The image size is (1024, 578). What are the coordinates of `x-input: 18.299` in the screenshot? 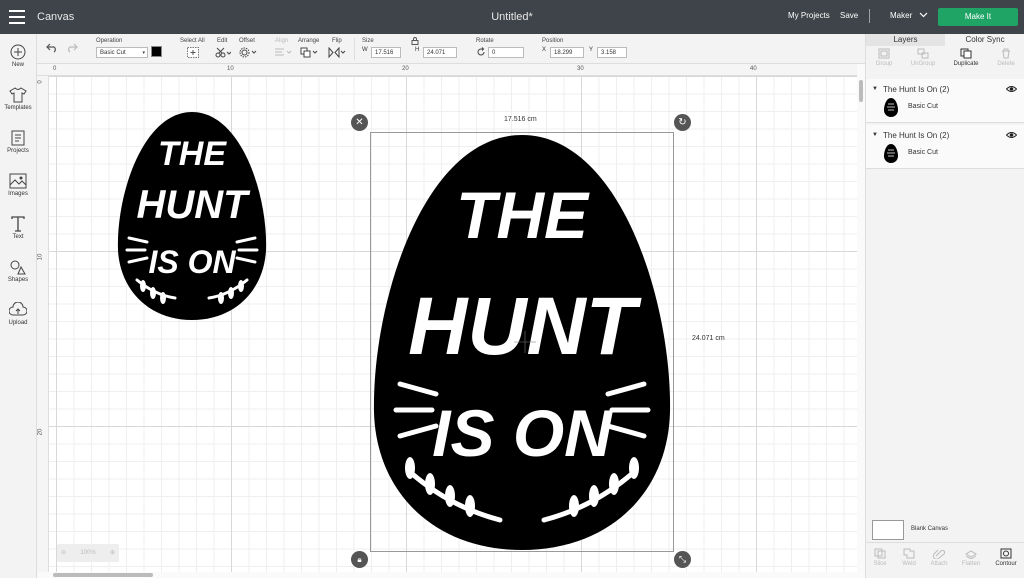 It's located at (567, 52).